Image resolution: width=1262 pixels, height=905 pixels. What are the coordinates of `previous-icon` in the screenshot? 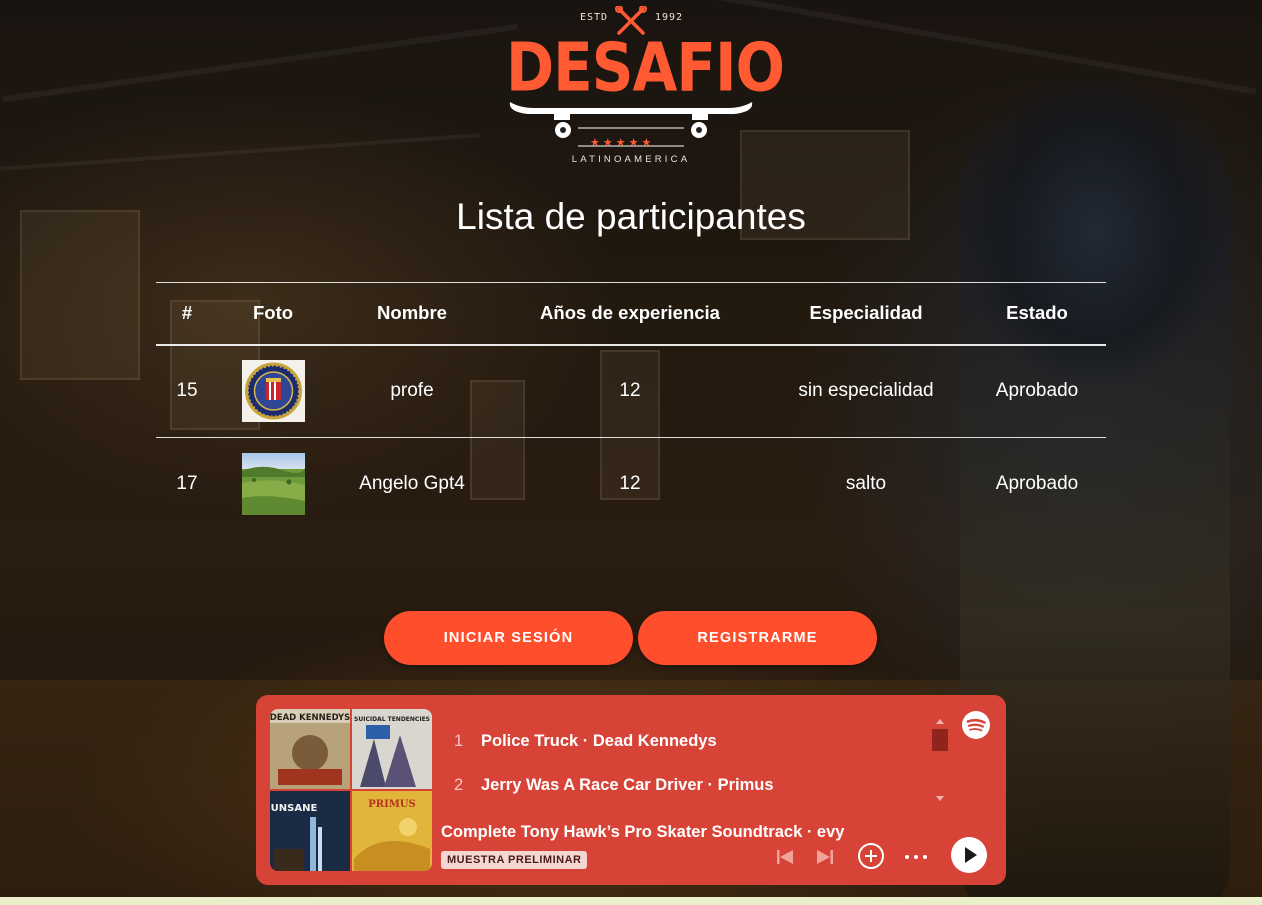 It's located at (785, 857).